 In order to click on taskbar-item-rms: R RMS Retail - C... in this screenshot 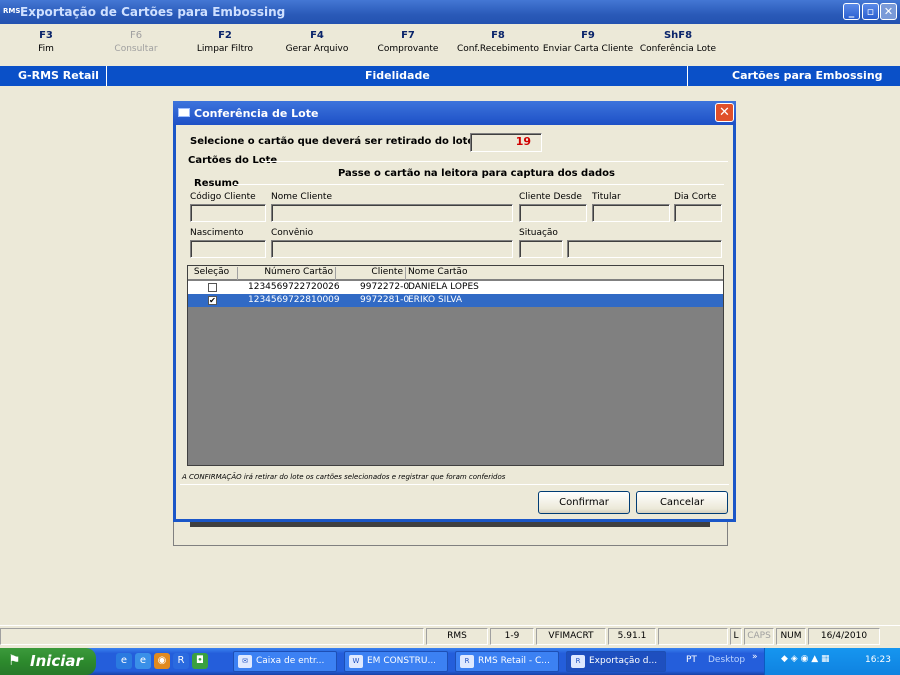, I will do `click(507, 661)`.